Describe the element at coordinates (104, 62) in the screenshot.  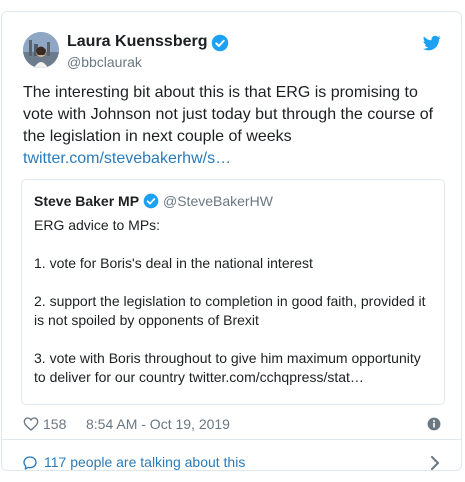
I see `author-handle: @bbclaurak` at that location.